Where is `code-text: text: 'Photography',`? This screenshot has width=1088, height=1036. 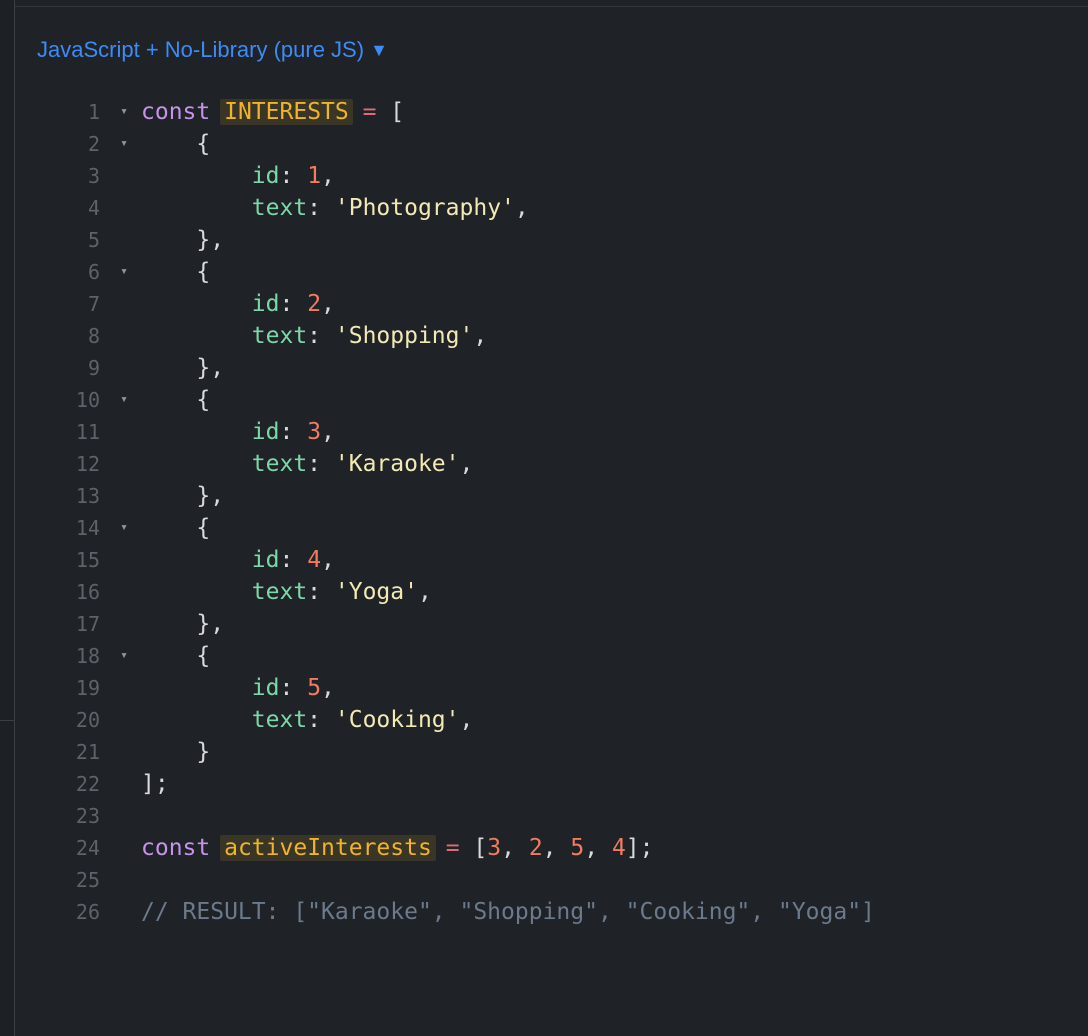
code-text: text: 'Photography', is located at coordinates (335, 208).